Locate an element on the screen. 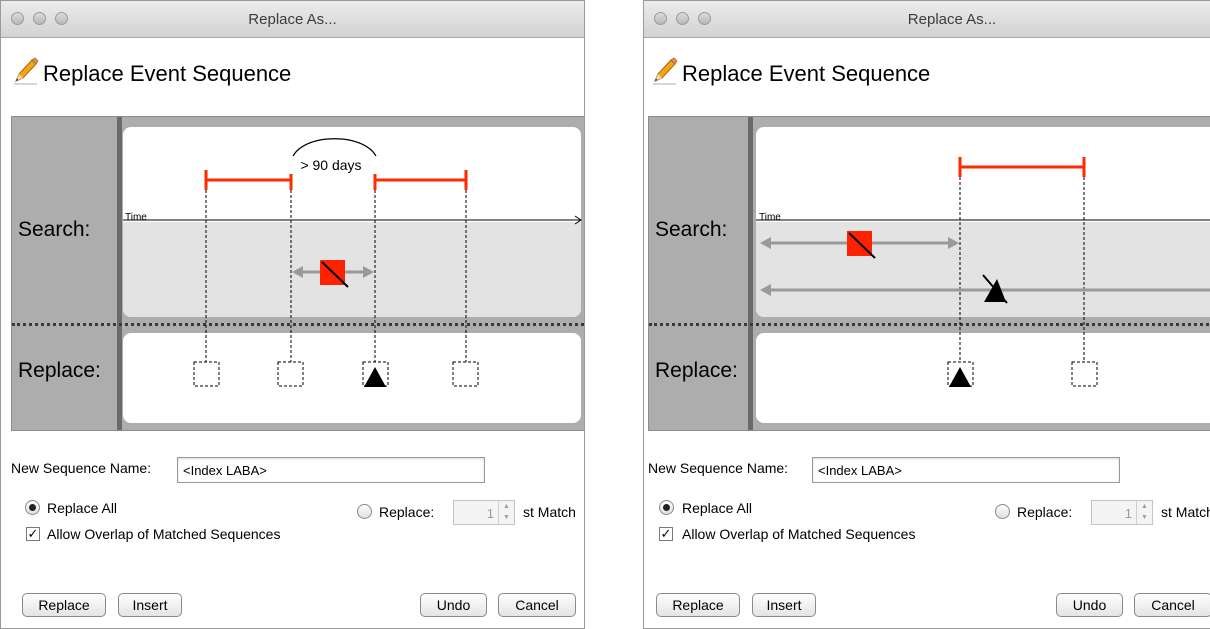  gap-label: > 90 days is located at coordinates (331, 165).